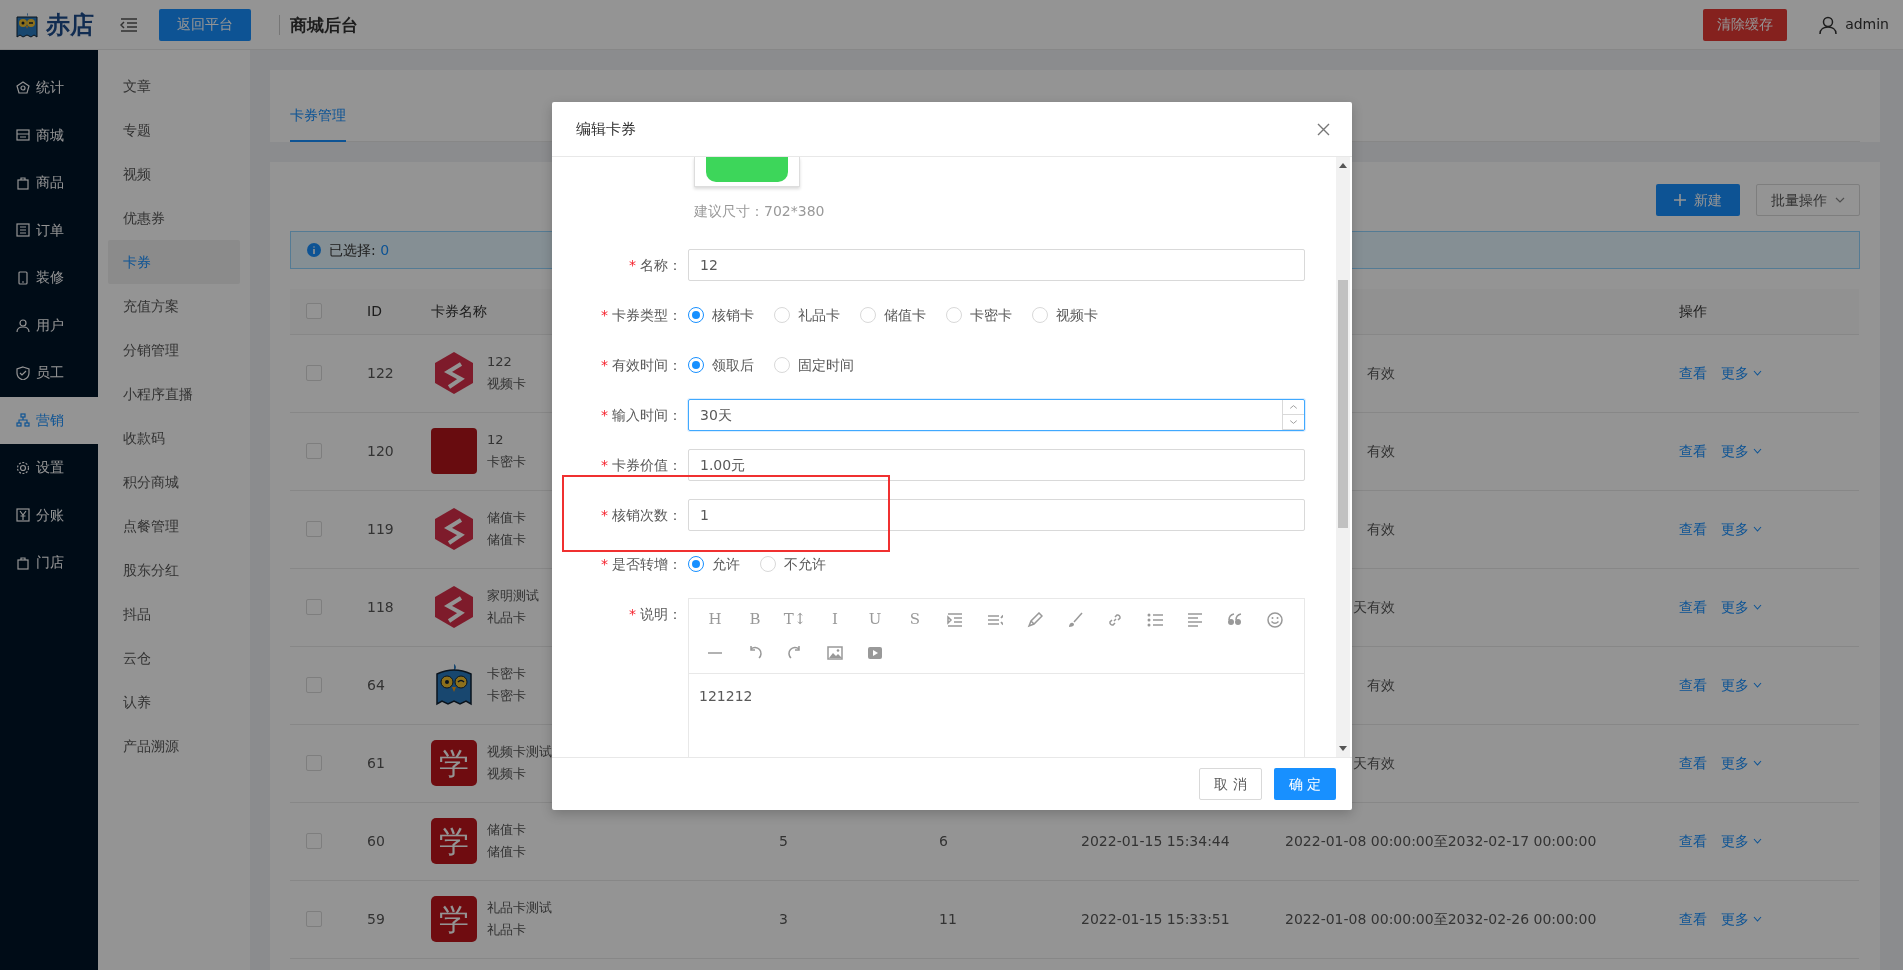 This screenshot has height=970, width=1903. Describe the element at coordinates (1065, 315) in the screenshot. I see `radio-option: 视频卡` at that location.